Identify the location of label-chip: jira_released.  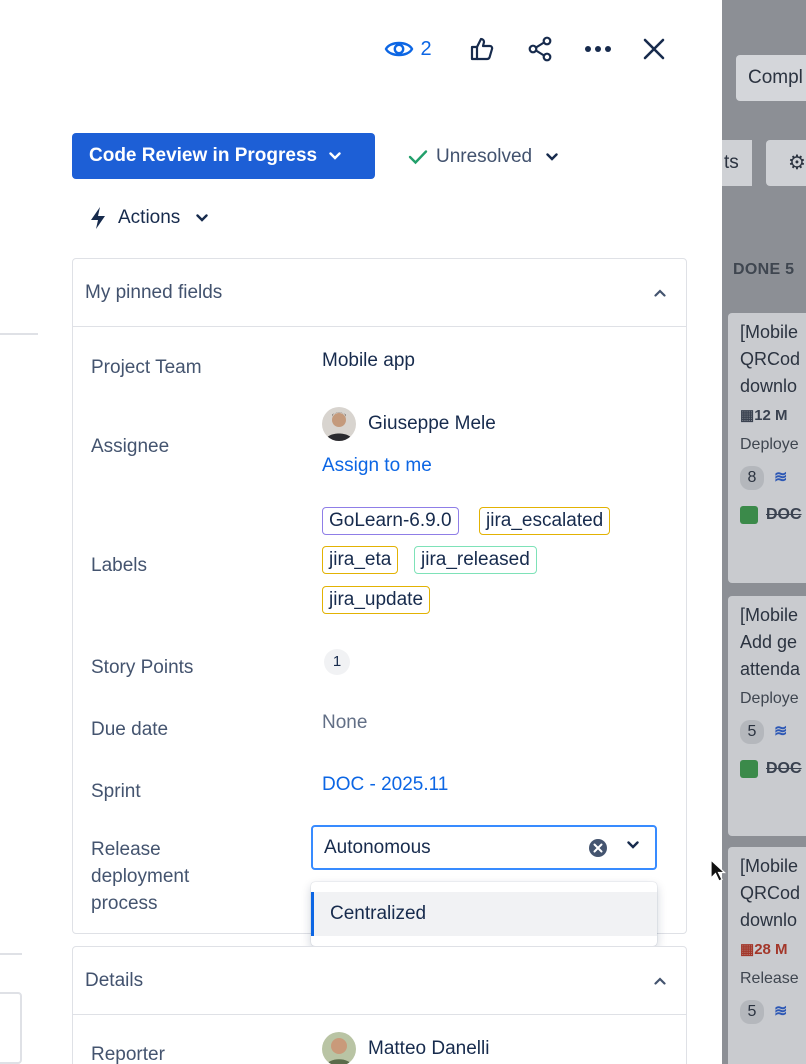
(475, 560).